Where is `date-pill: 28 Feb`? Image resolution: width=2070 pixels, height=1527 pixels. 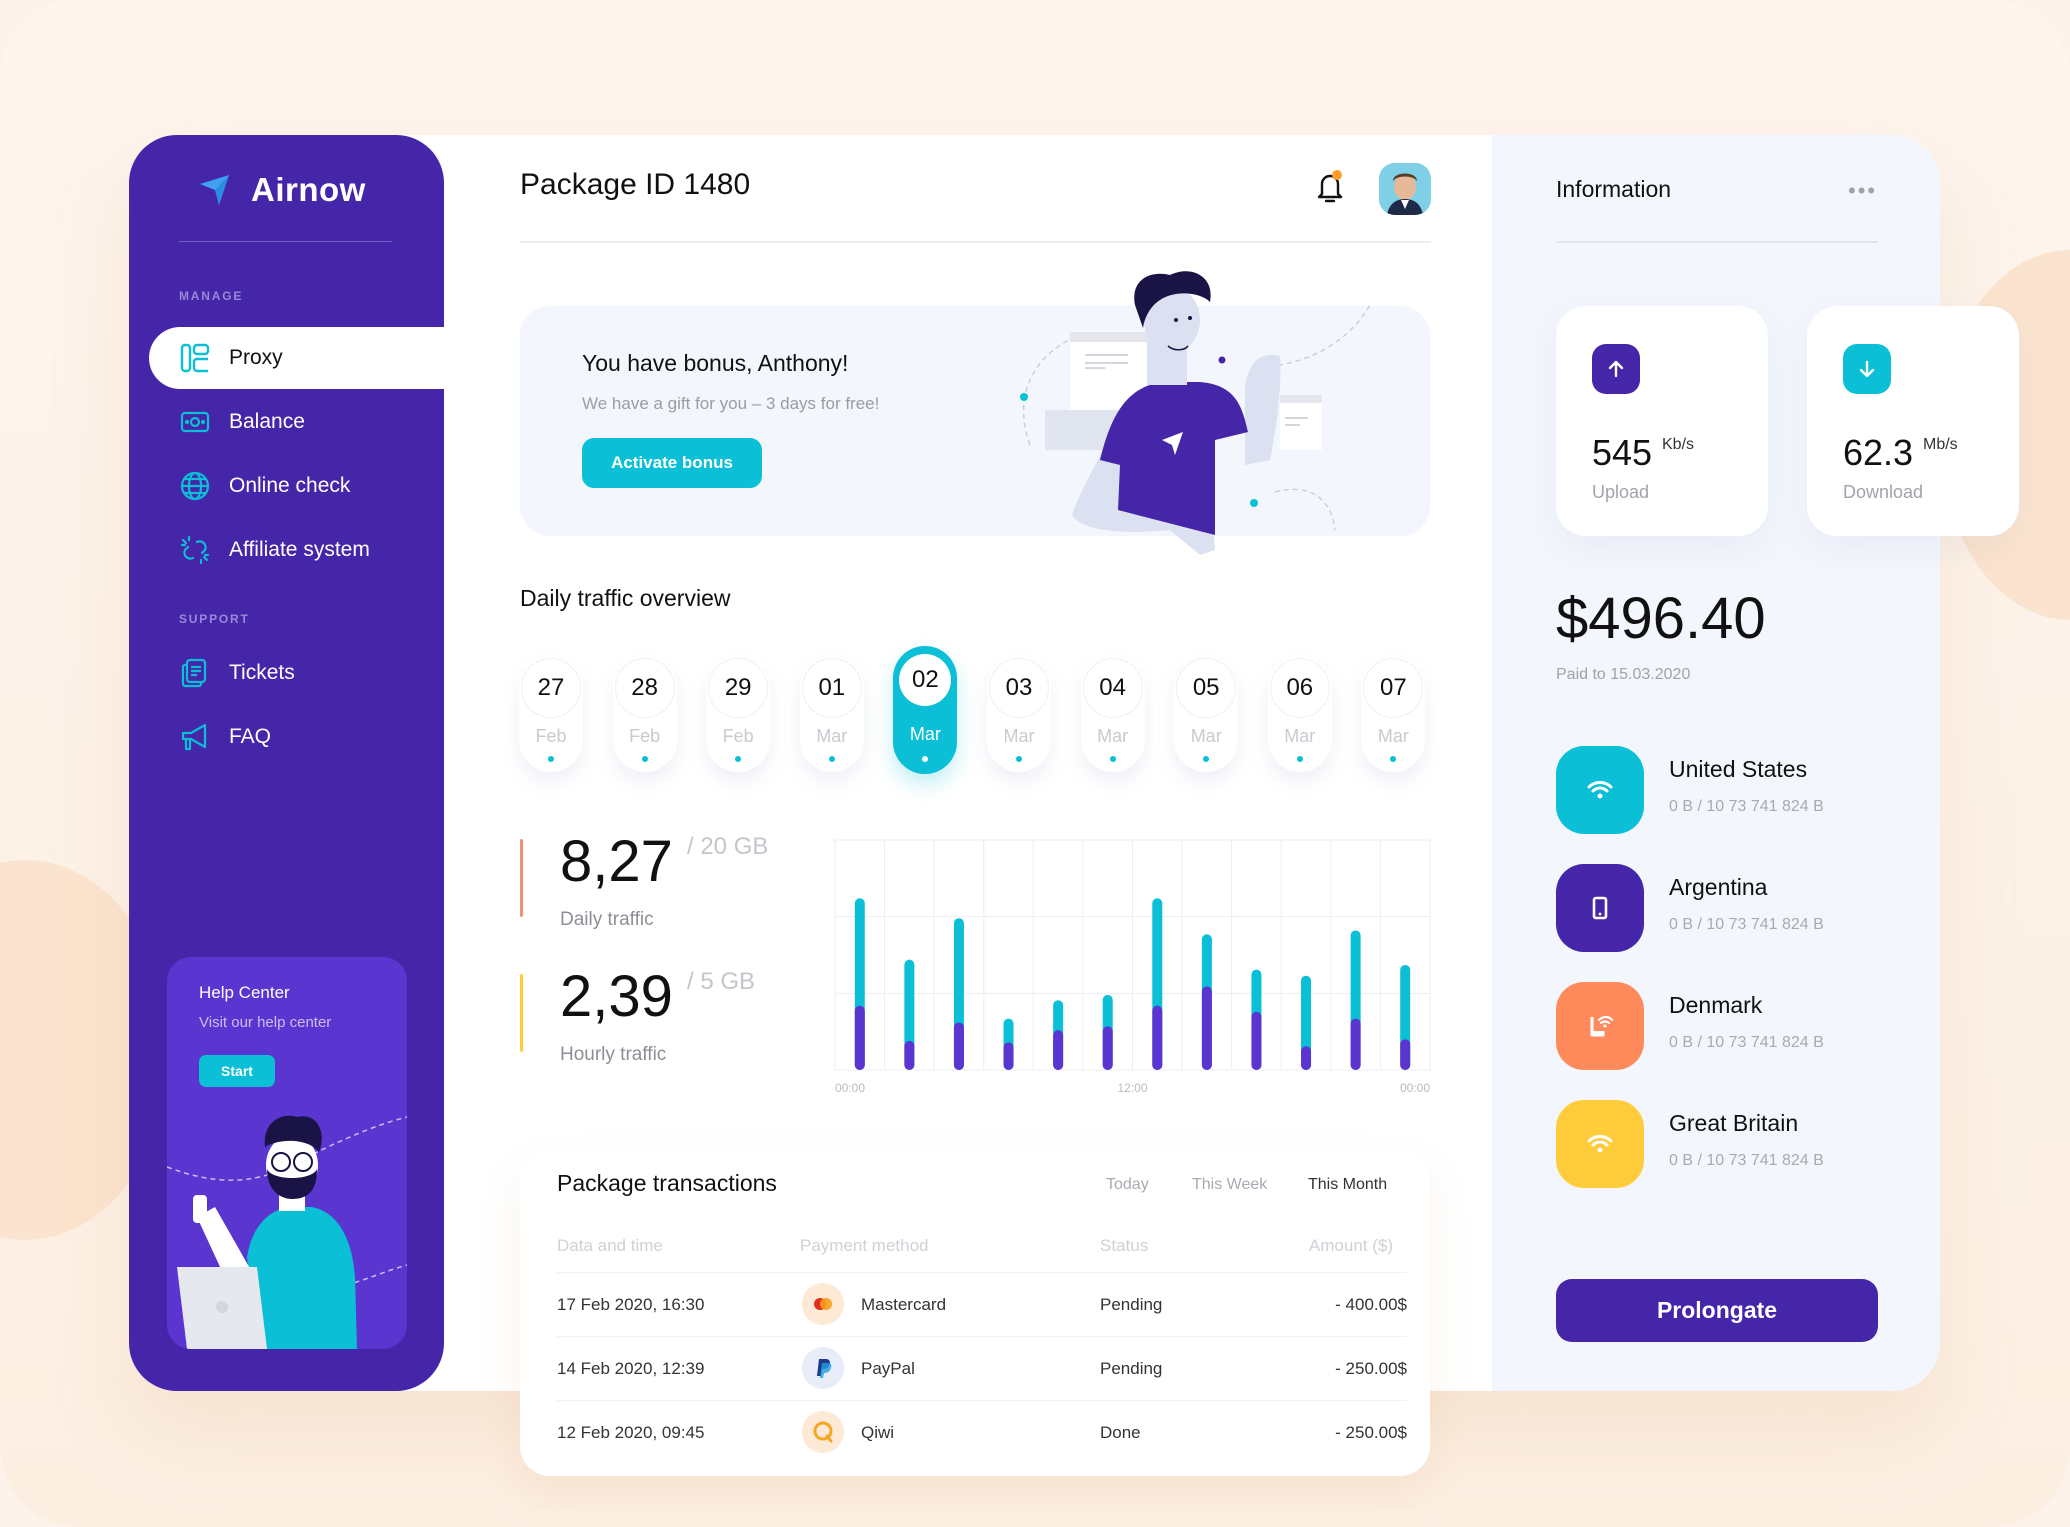
date-pill: 28 Feb is located at coordinates (644, 714).